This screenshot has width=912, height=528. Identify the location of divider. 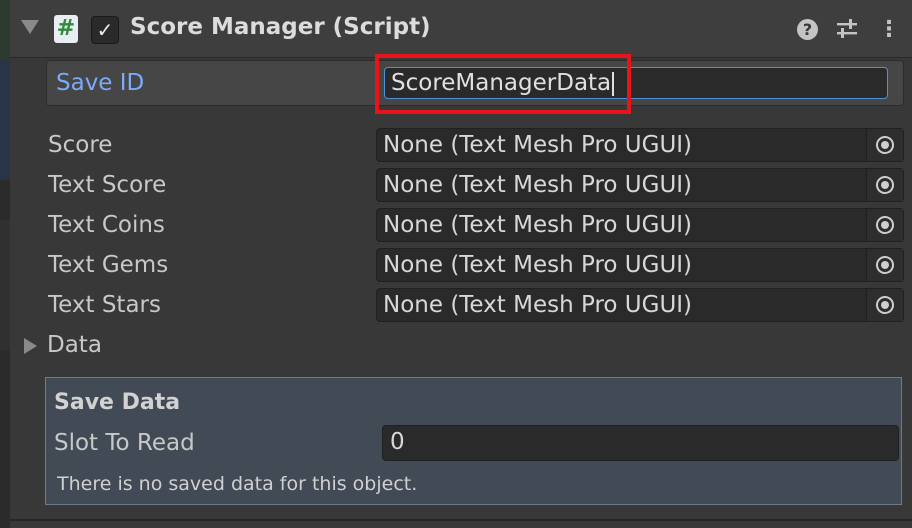
(461, 520).